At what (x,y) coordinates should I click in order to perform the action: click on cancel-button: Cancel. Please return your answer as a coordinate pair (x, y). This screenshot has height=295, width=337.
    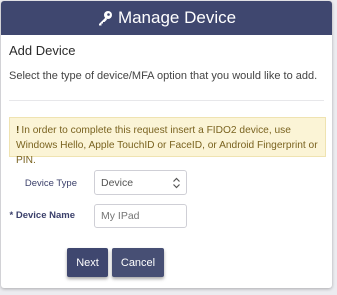
    Looking at the image, I should click on (138, 262).